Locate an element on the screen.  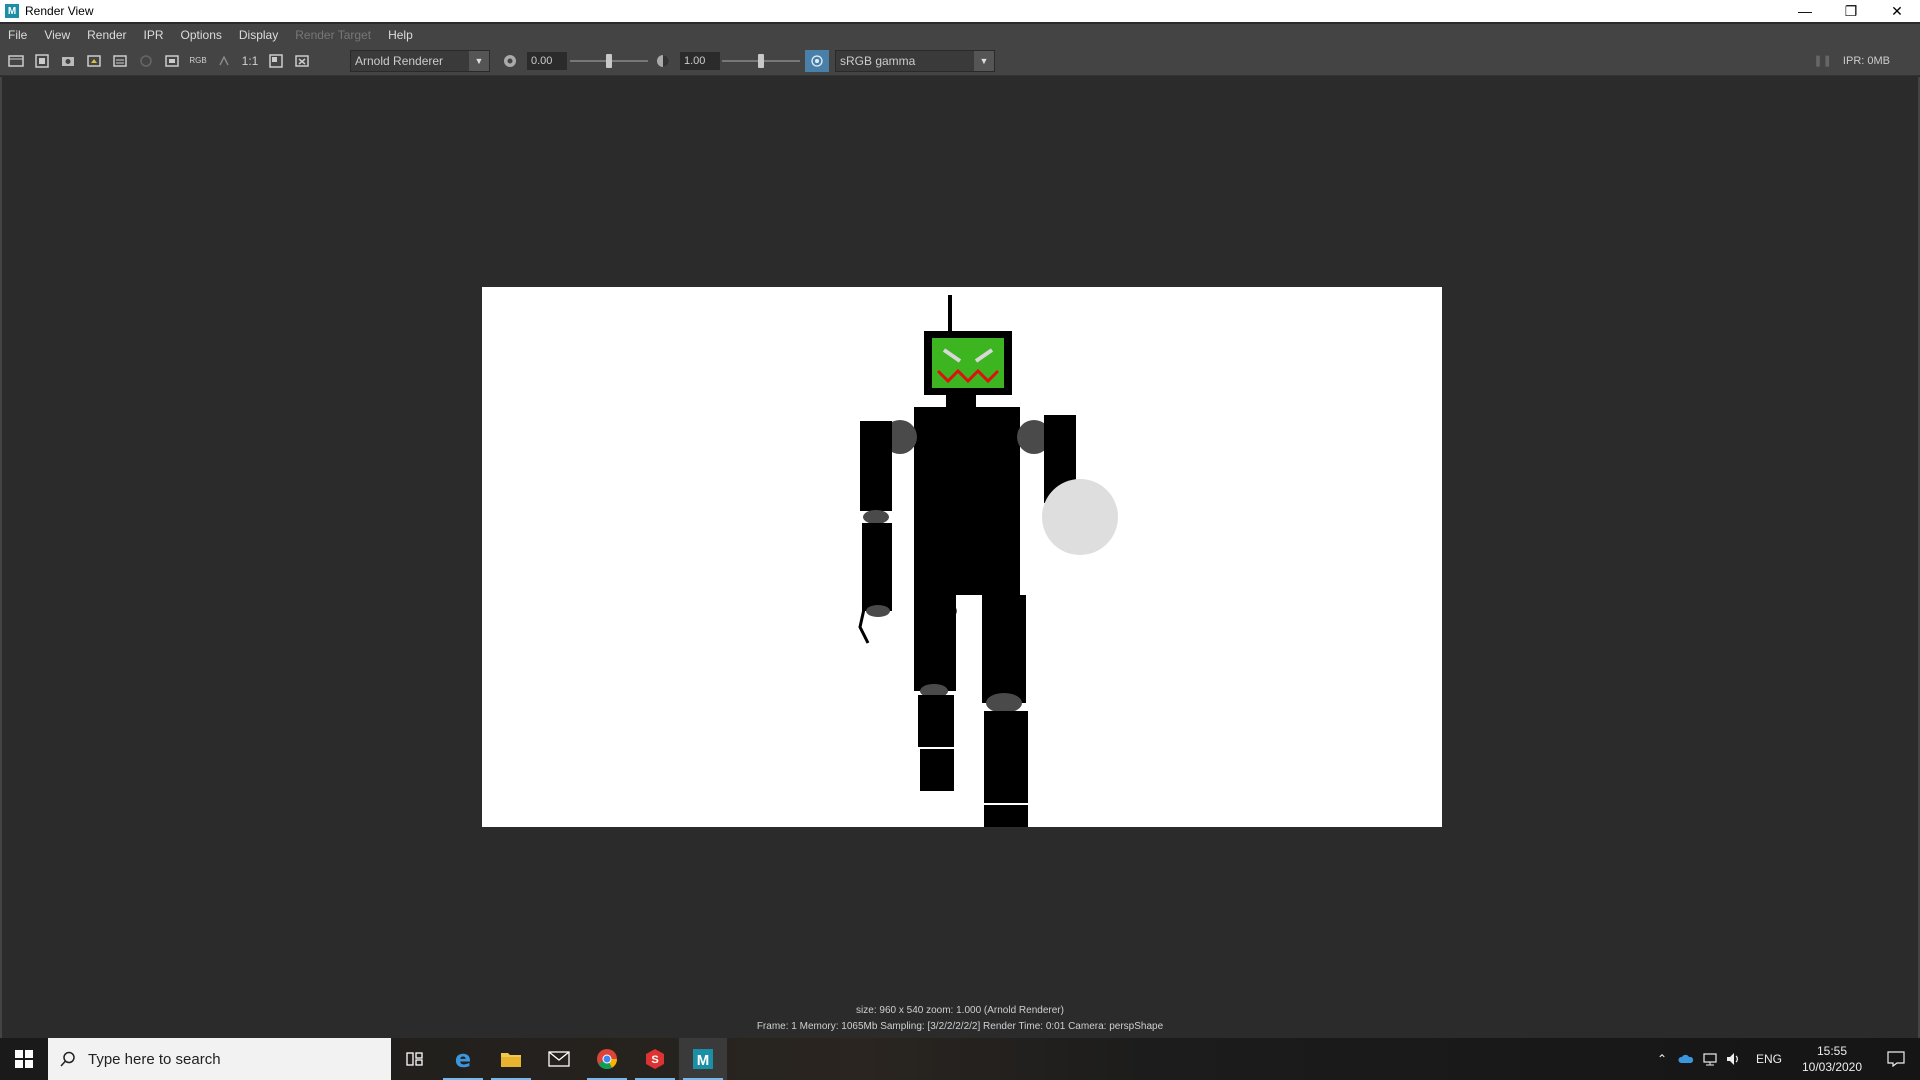
notifications-icon is located at coordinates (1896, 1059).